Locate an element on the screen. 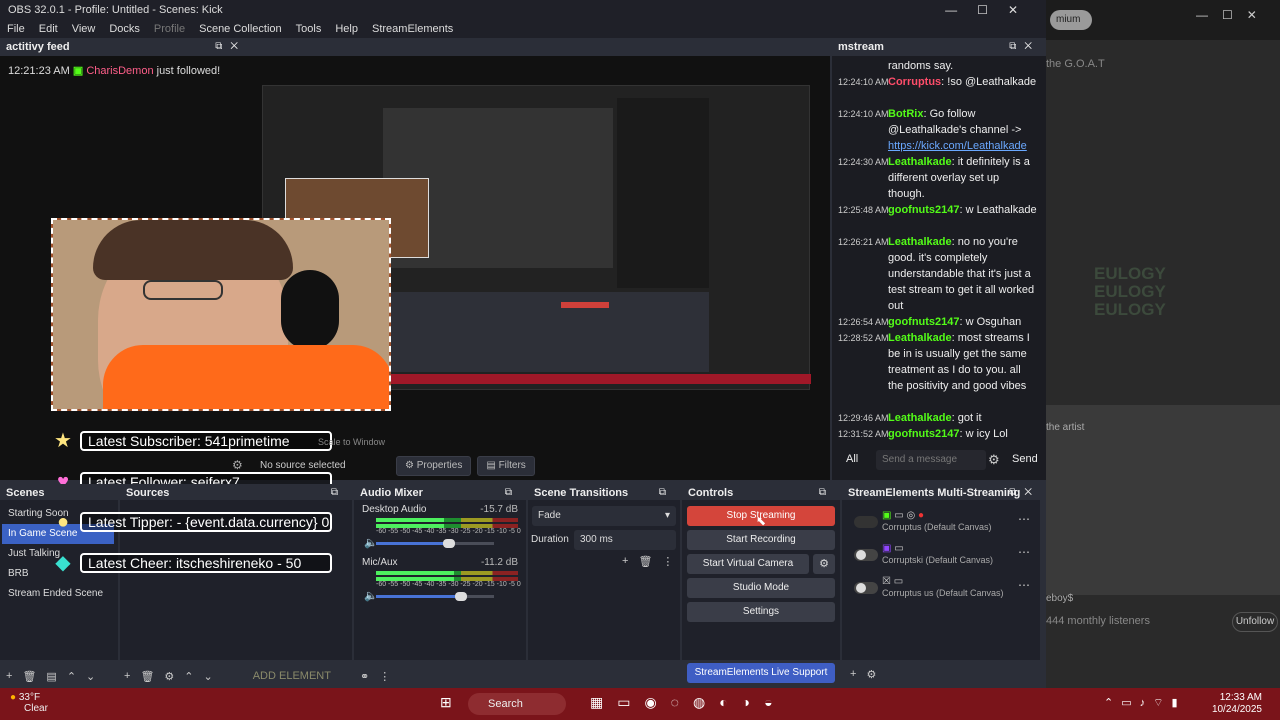 Image resolution: width=1280 pixels, height=720 pixels. minimize-icon: — is located at coordinates (961, 10).